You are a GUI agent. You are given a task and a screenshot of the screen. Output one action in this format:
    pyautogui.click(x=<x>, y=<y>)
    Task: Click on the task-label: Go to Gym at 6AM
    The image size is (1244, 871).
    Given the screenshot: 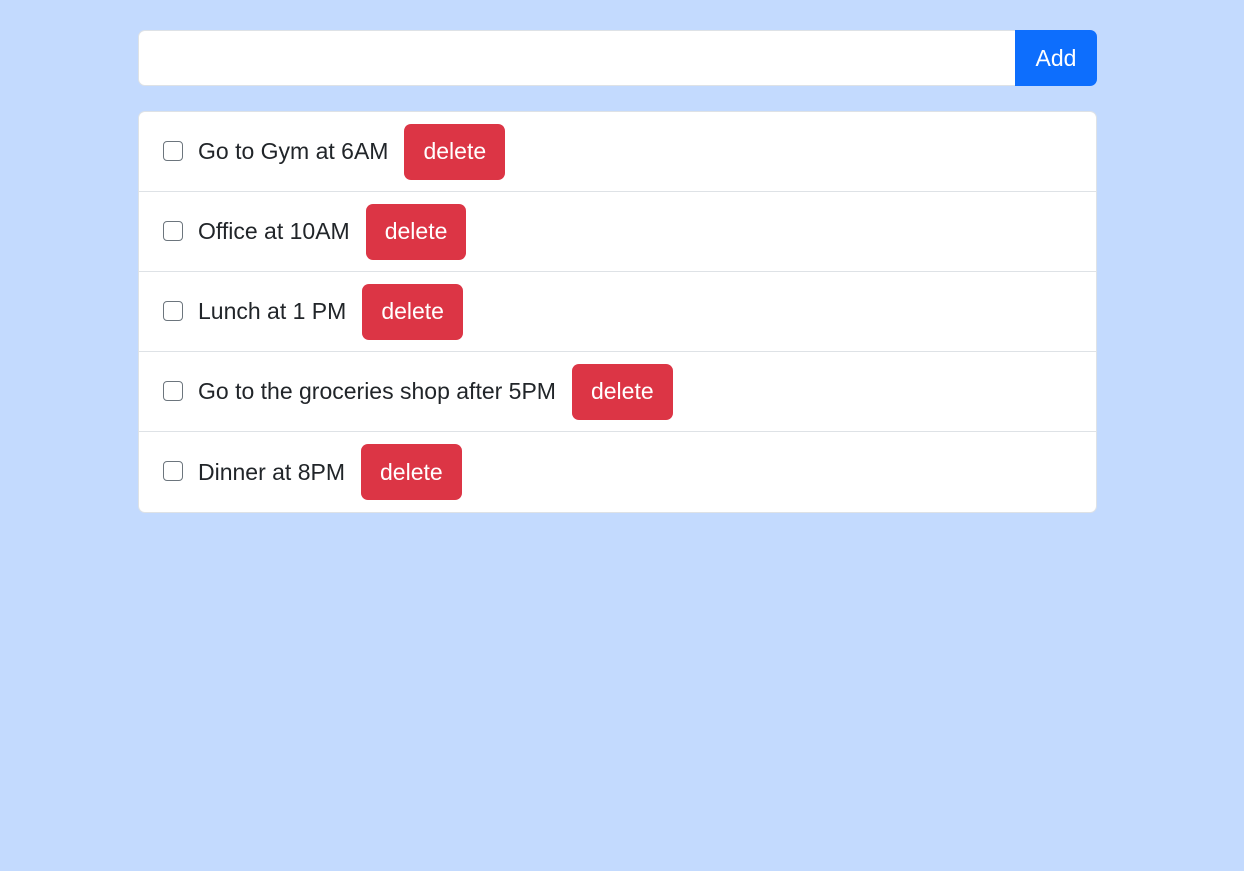 What is the action you would take?
    pyautogui.click(x=293, y=151)
    